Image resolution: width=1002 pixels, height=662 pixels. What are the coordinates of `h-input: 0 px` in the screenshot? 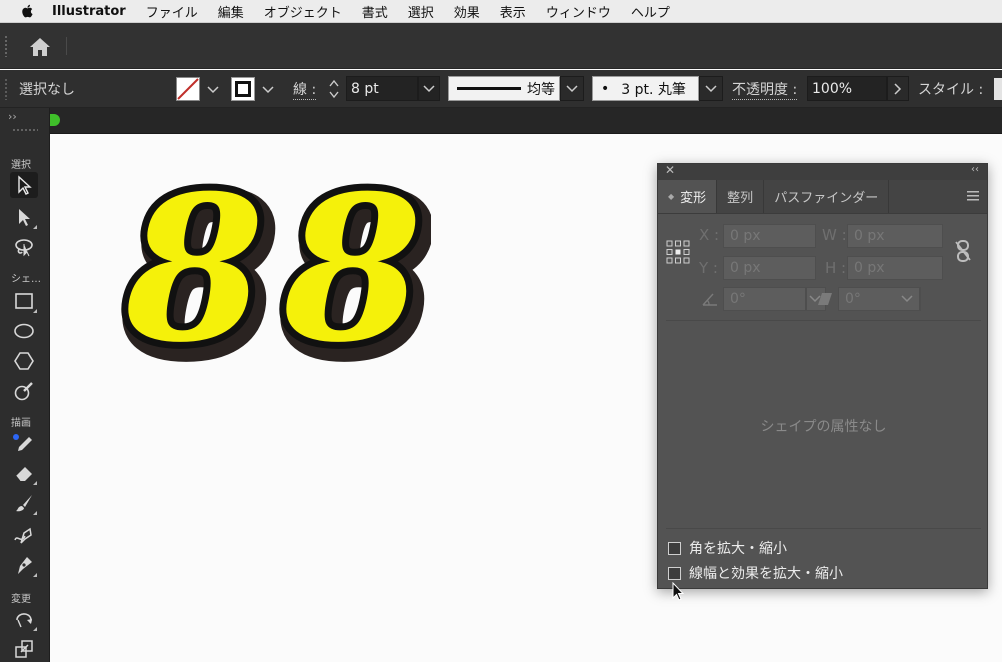 It's located at (895, 268).